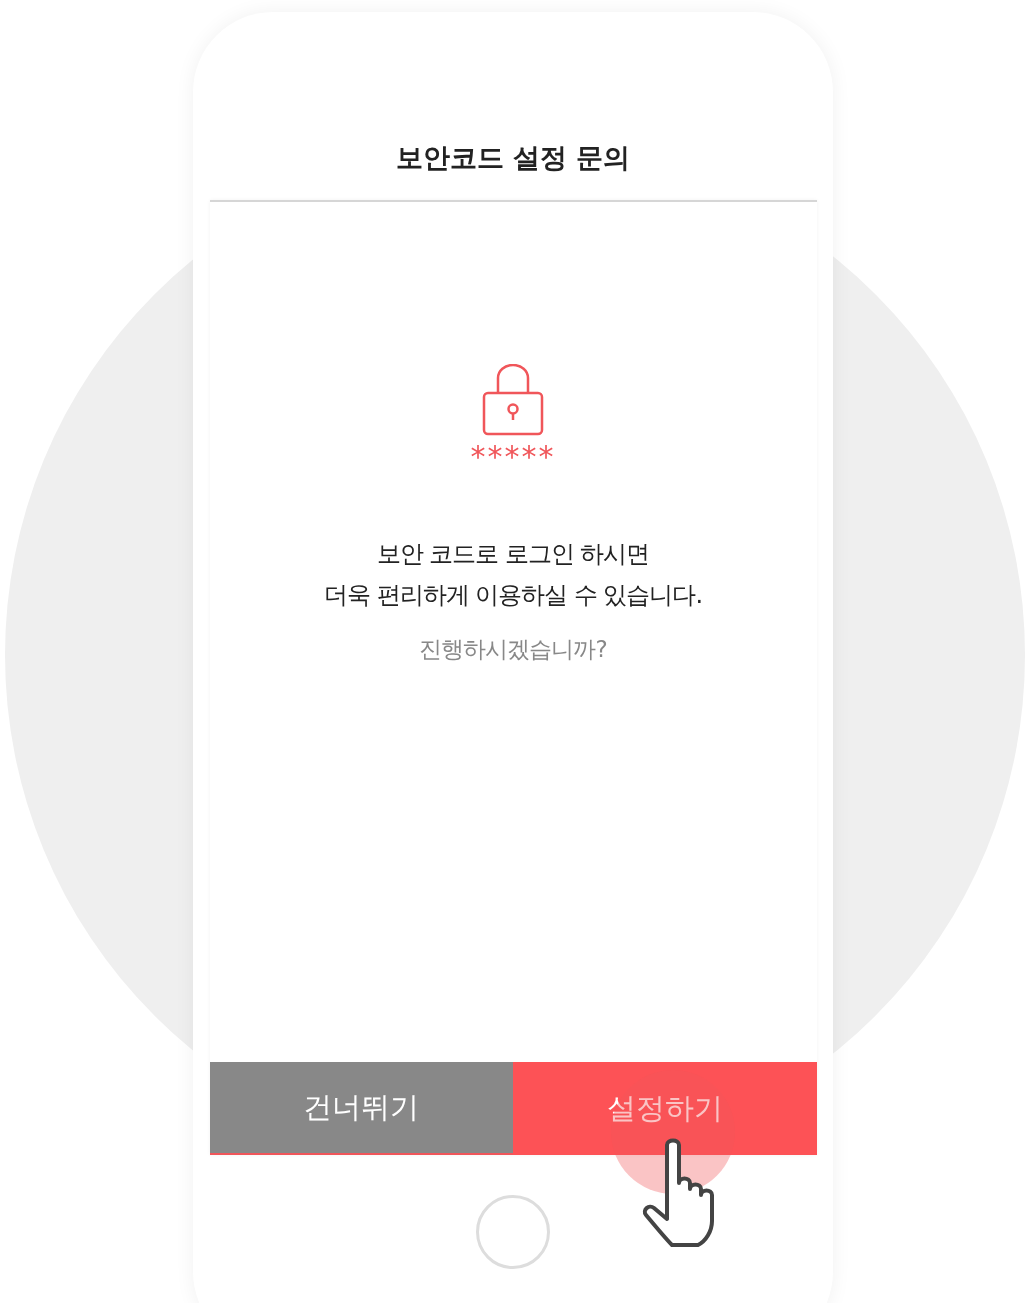 This screenshot has width=1026, height=1303. What do you see at coordinates (513, 554) in the screenshot?
I see `message-text: 보안 코드로 로그인 하시면` at bounding box center [513, 554].